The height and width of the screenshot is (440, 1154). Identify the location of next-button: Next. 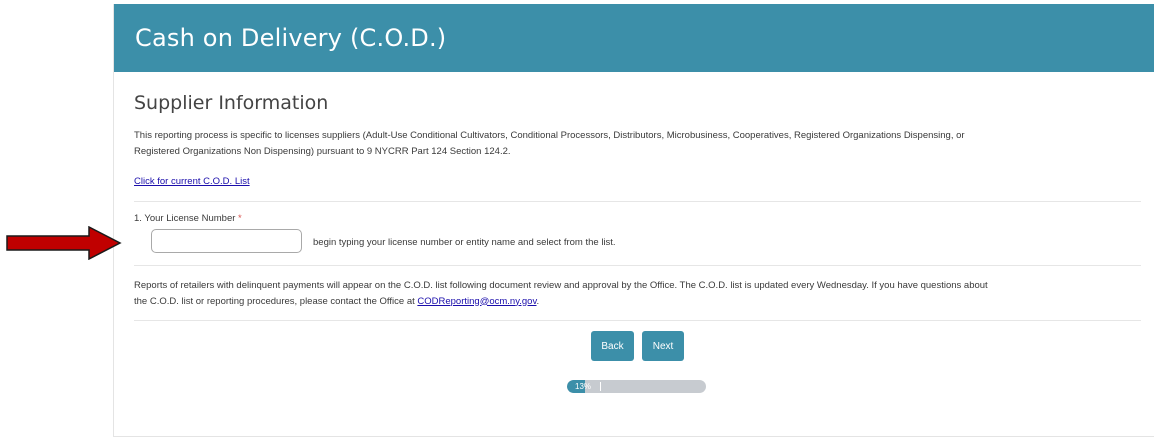
(663, 346).